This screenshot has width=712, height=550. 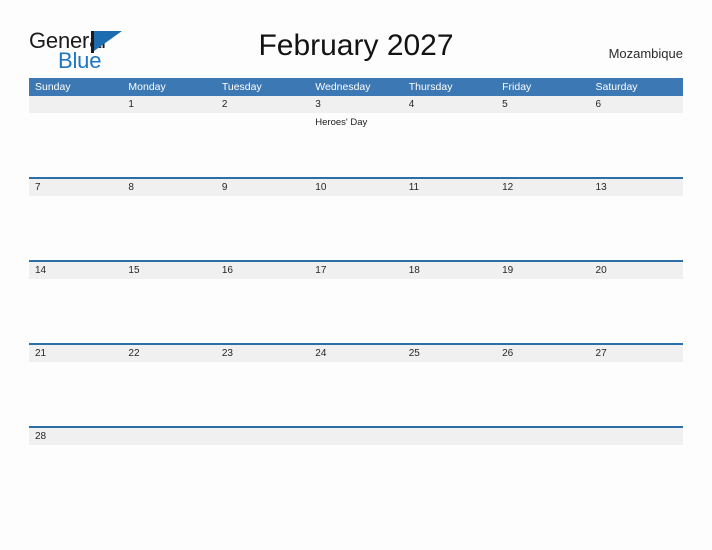 What do you see at coordinates (131, 104) in the screenshot?
I see `day-number: 1` at bounding box center [131, 104].